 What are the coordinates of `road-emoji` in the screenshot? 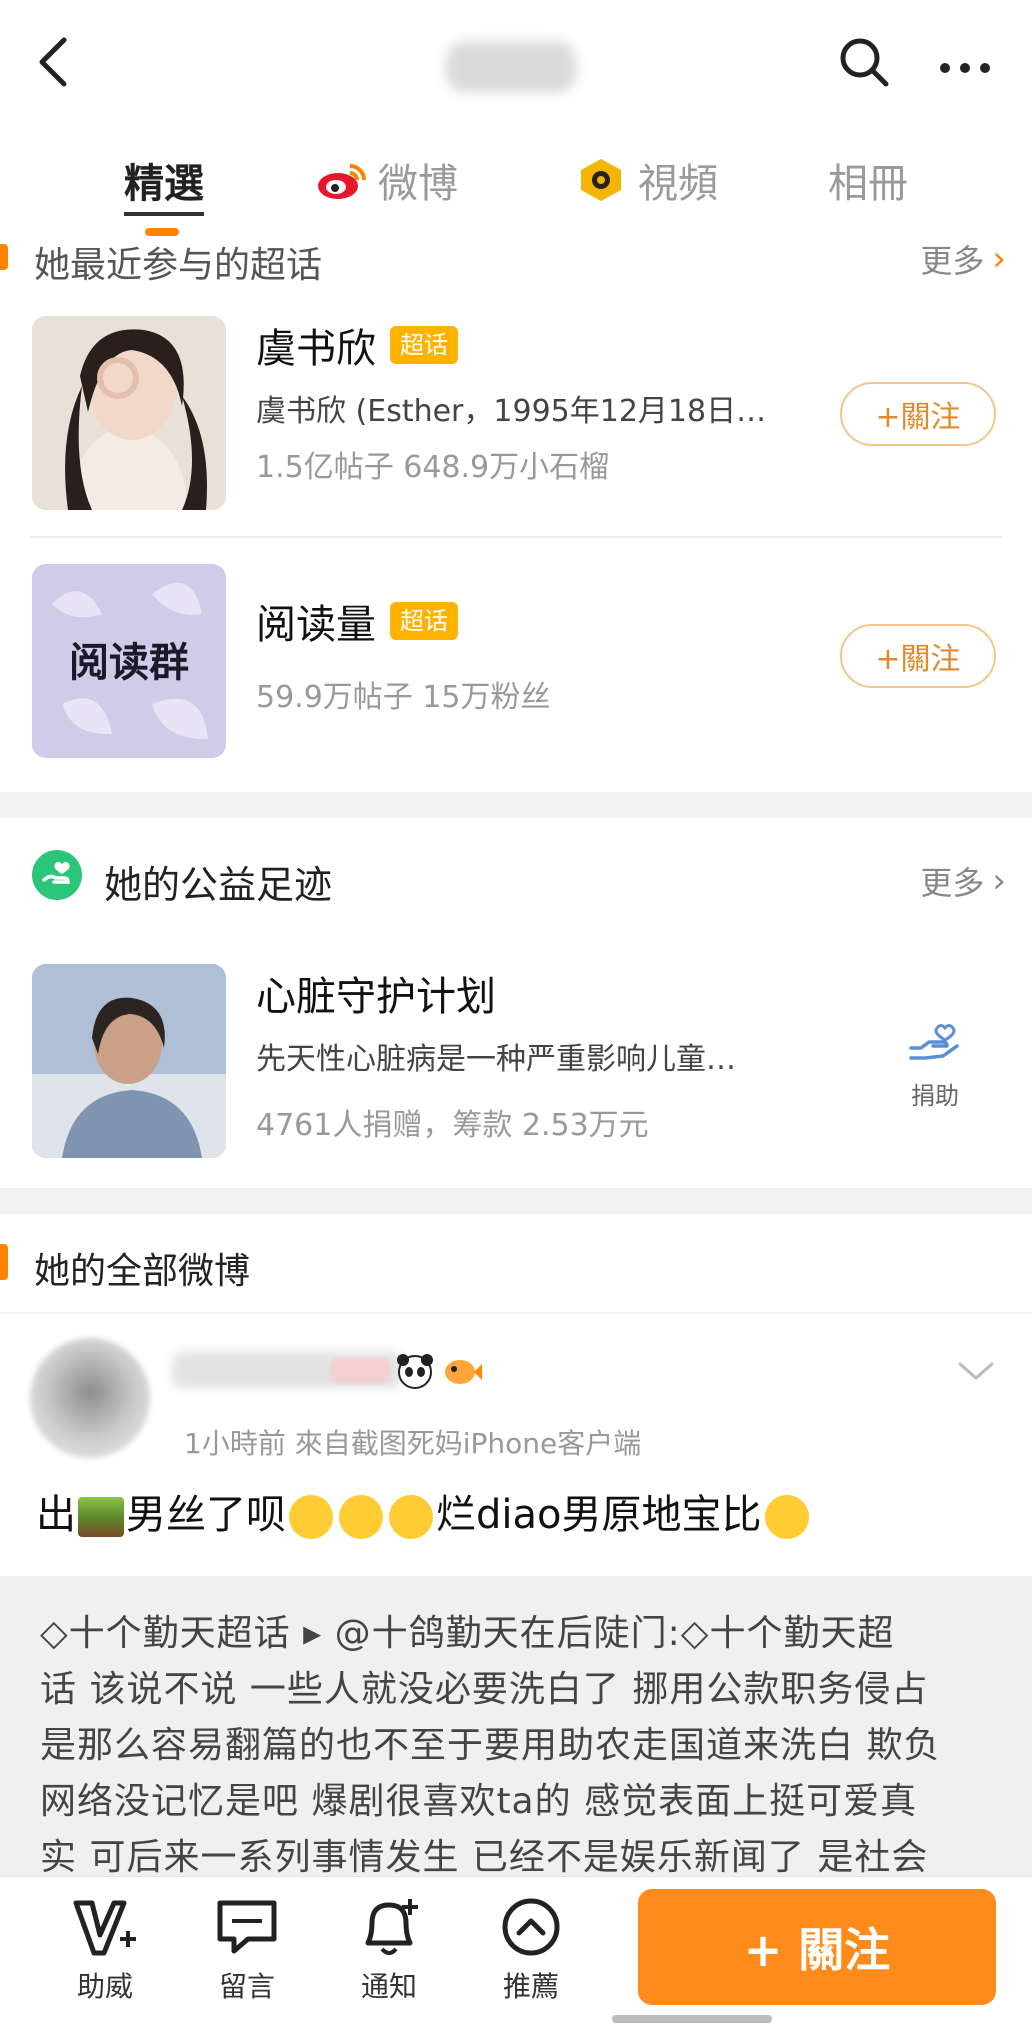 It's located at (101, 1517).